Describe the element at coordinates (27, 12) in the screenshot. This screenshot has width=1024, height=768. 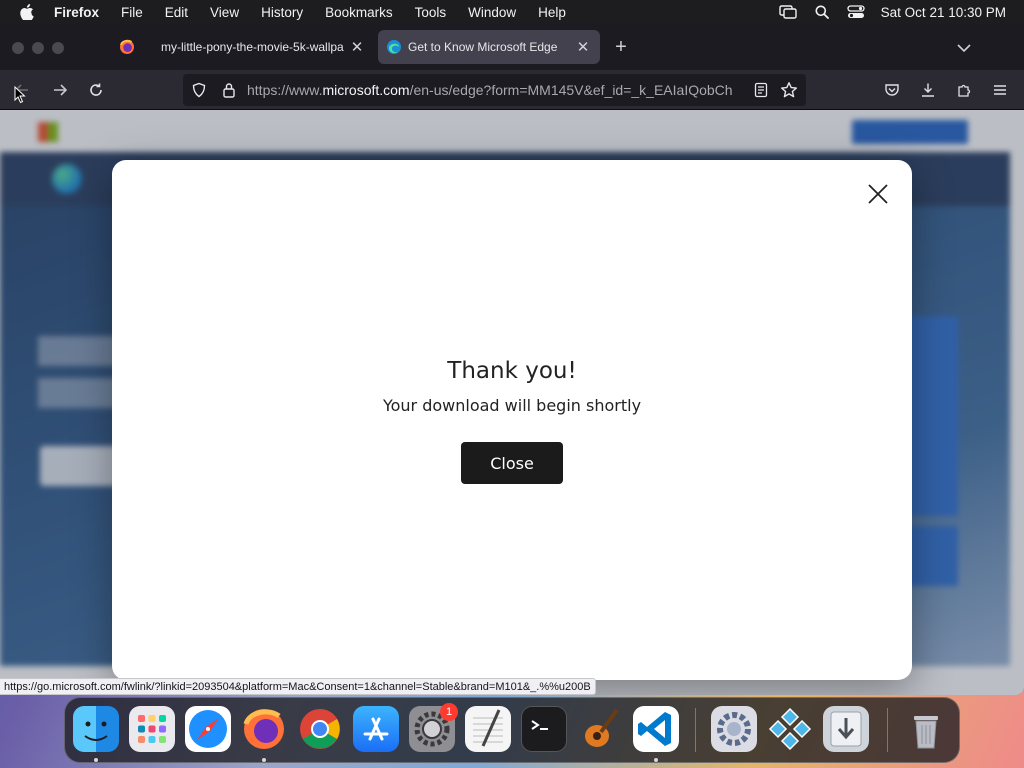
I see `apple-menu-icon` at that location.